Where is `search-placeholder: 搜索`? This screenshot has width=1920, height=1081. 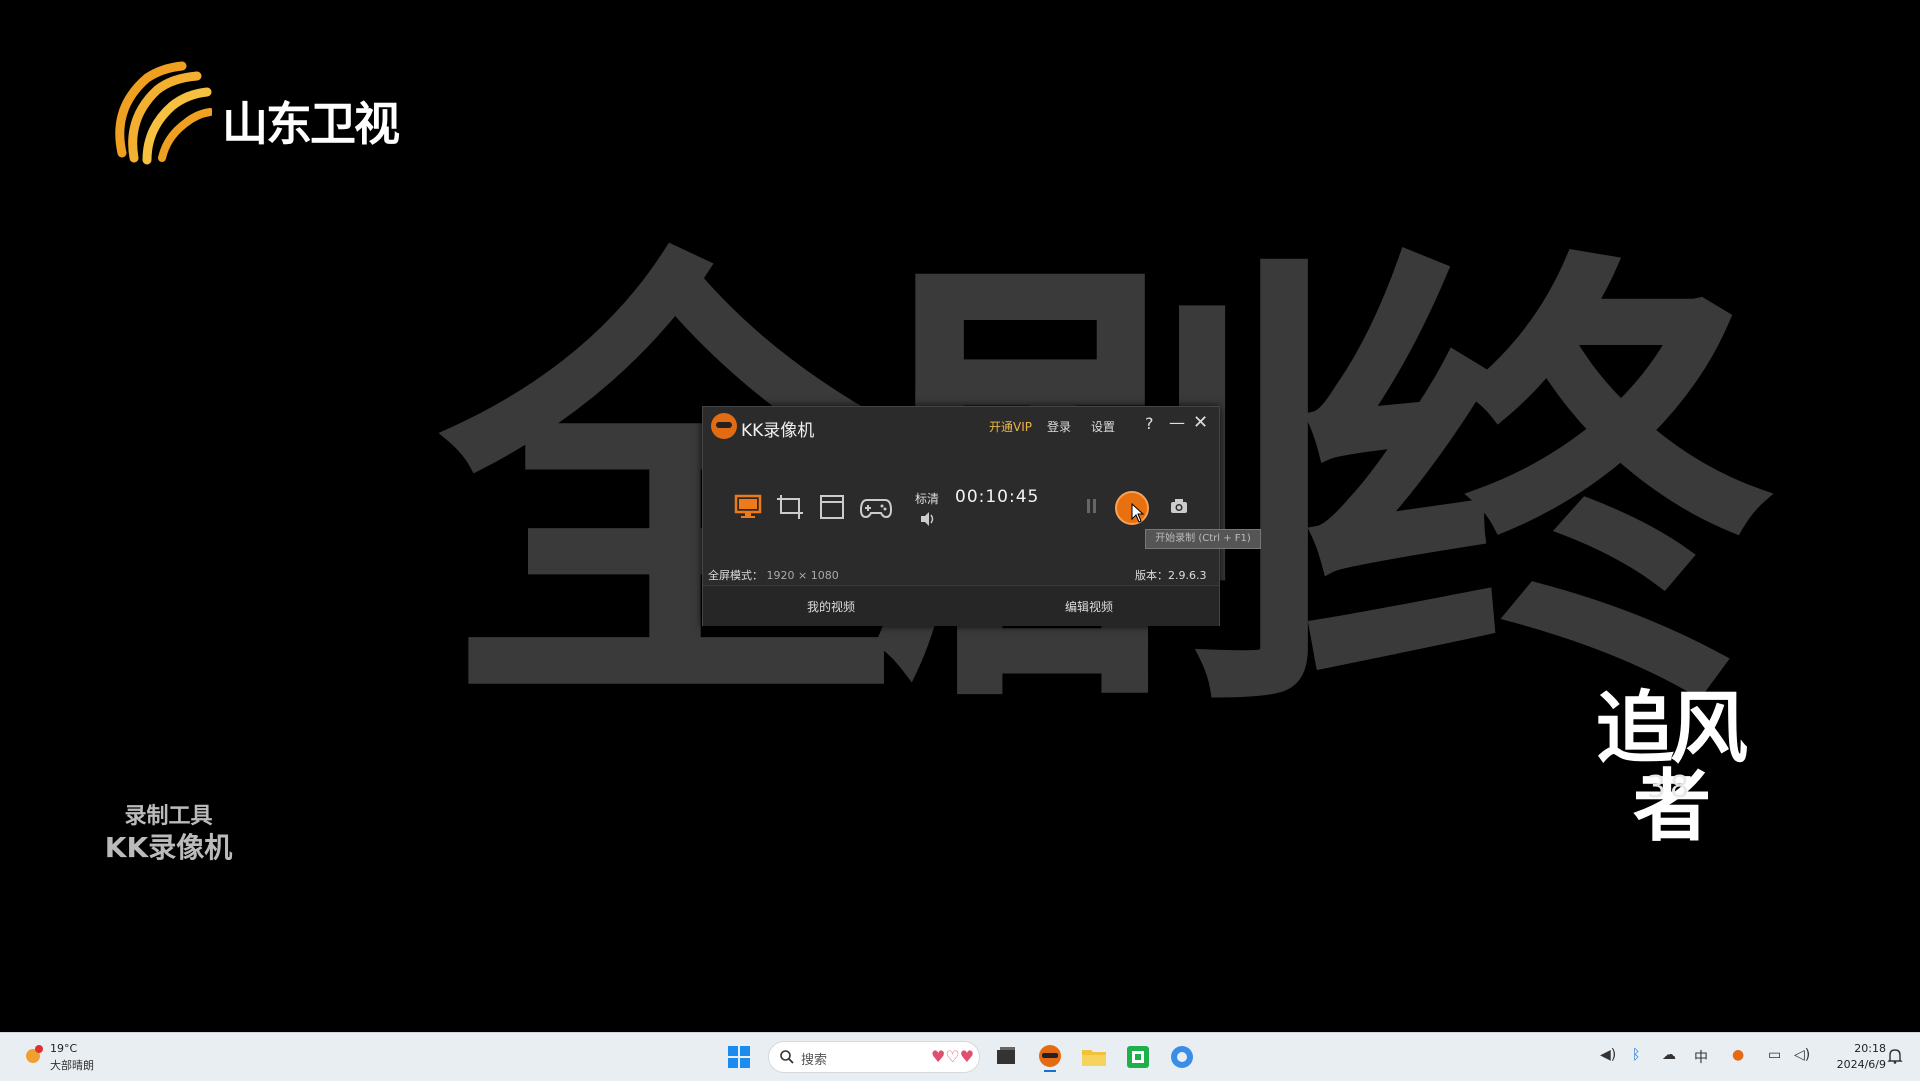 search-placeholder: 搜索 is located at coordinates (814, 1060).